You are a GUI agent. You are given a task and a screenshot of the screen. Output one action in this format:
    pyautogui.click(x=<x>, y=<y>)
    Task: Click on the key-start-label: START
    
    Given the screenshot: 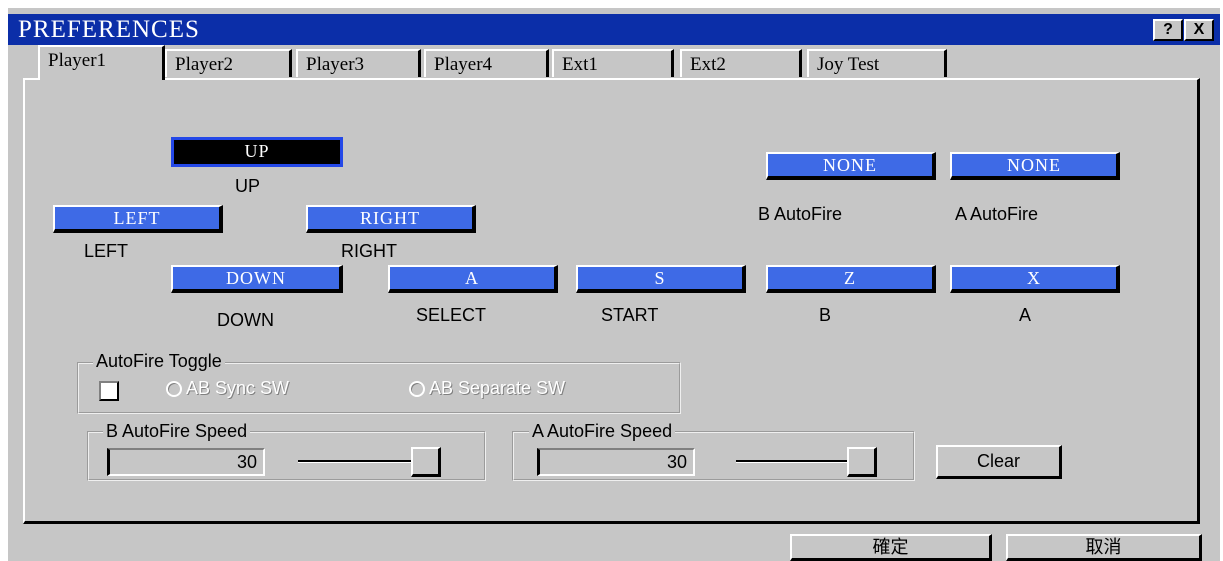 What is the action you would take?
    pyautogui.click(x=630, y=315)
    